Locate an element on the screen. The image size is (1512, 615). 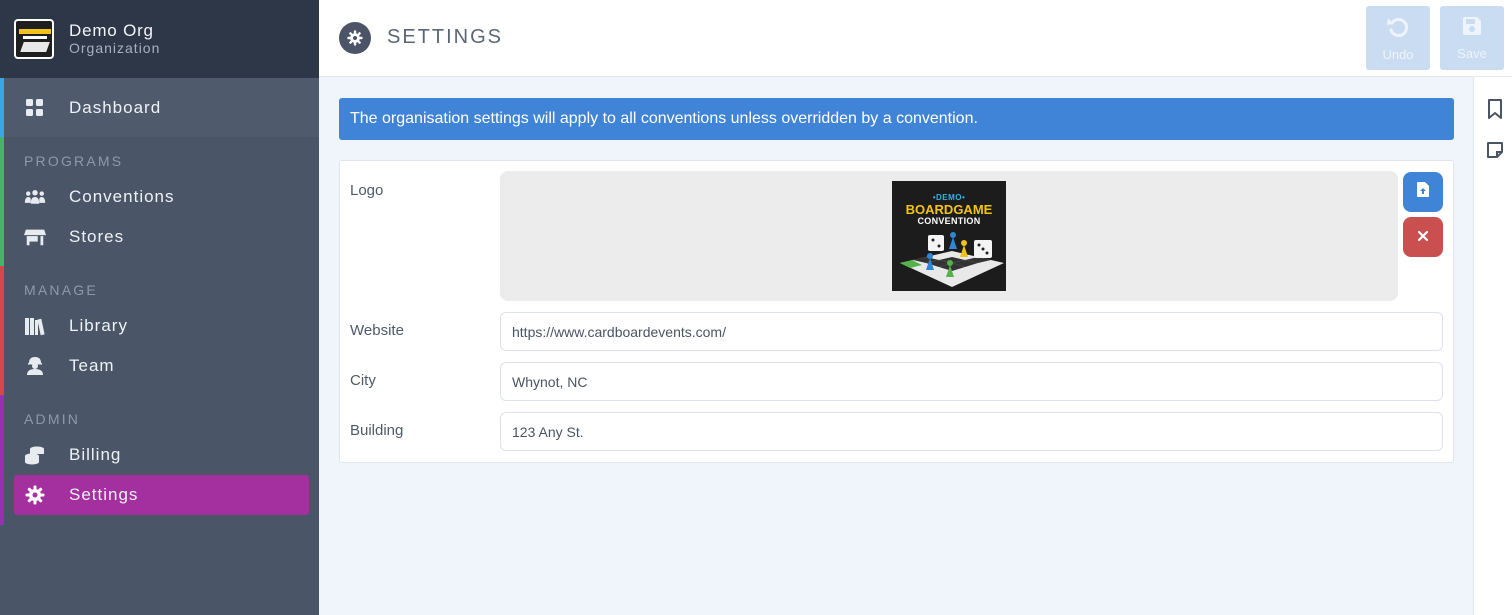
page-title: SETTINGS is located at coordinates (445, 37).